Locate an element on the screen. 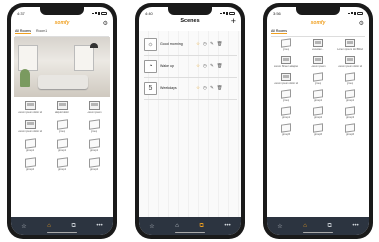 The image size is (379, 242). scene-row: ☼ Good morning ☆ ◷ ✎ 🗑 is located at coordinates (190, 44).